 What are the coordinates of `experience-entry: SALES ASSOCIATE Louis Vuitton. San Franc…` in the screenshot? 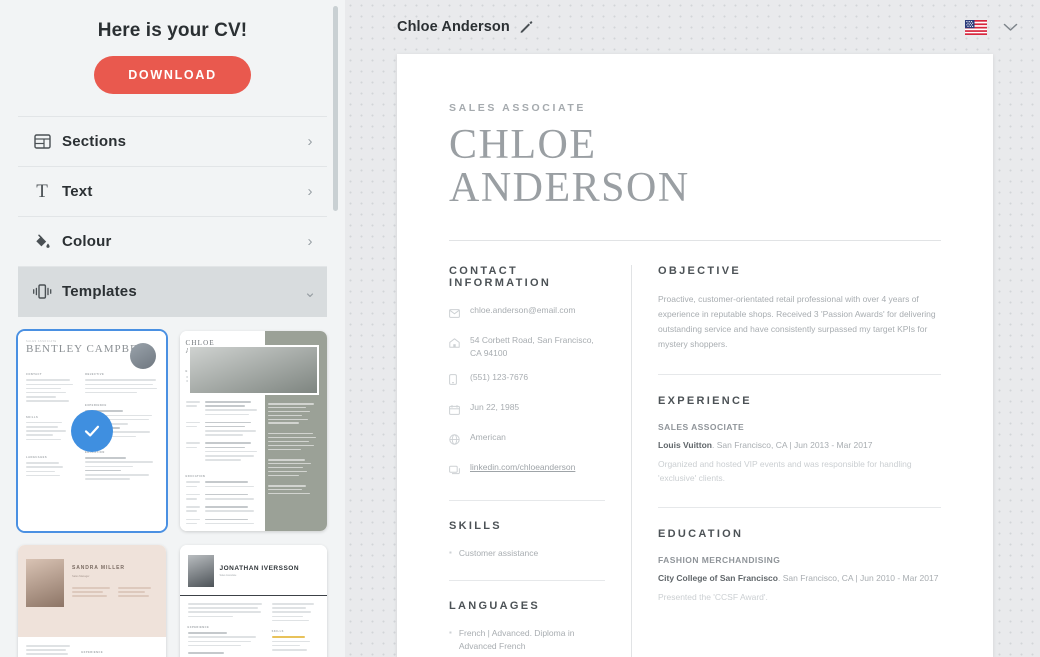 It's located at (799, 453).